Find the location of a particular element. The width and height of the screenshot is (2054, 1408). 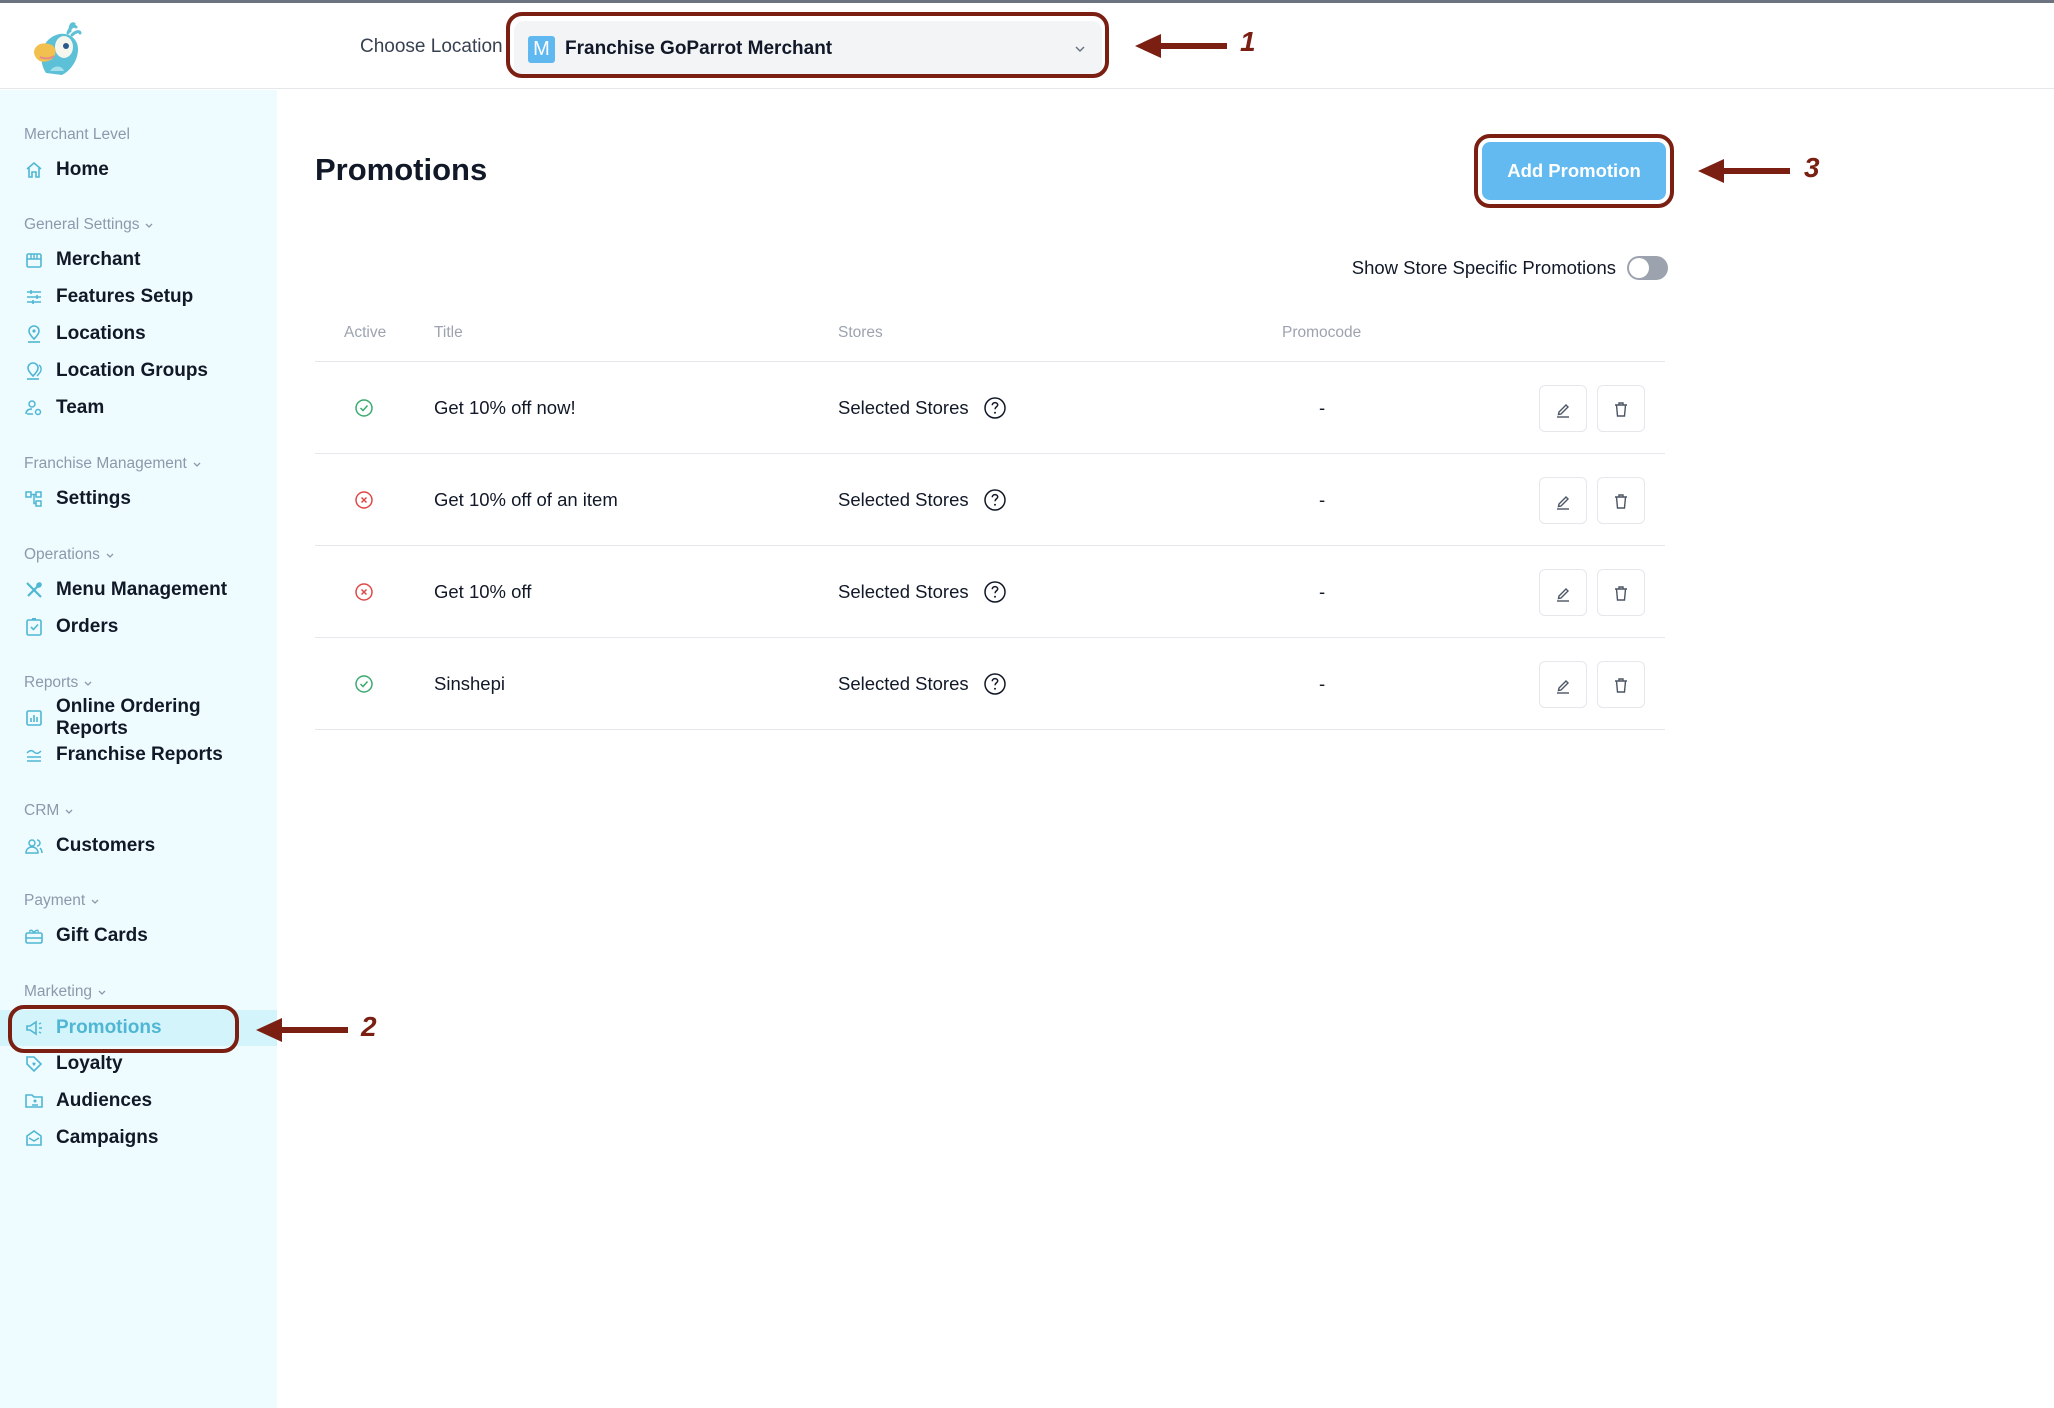

sidebar-item-franchise-settings: Settings is located at coordinates (138, 499).